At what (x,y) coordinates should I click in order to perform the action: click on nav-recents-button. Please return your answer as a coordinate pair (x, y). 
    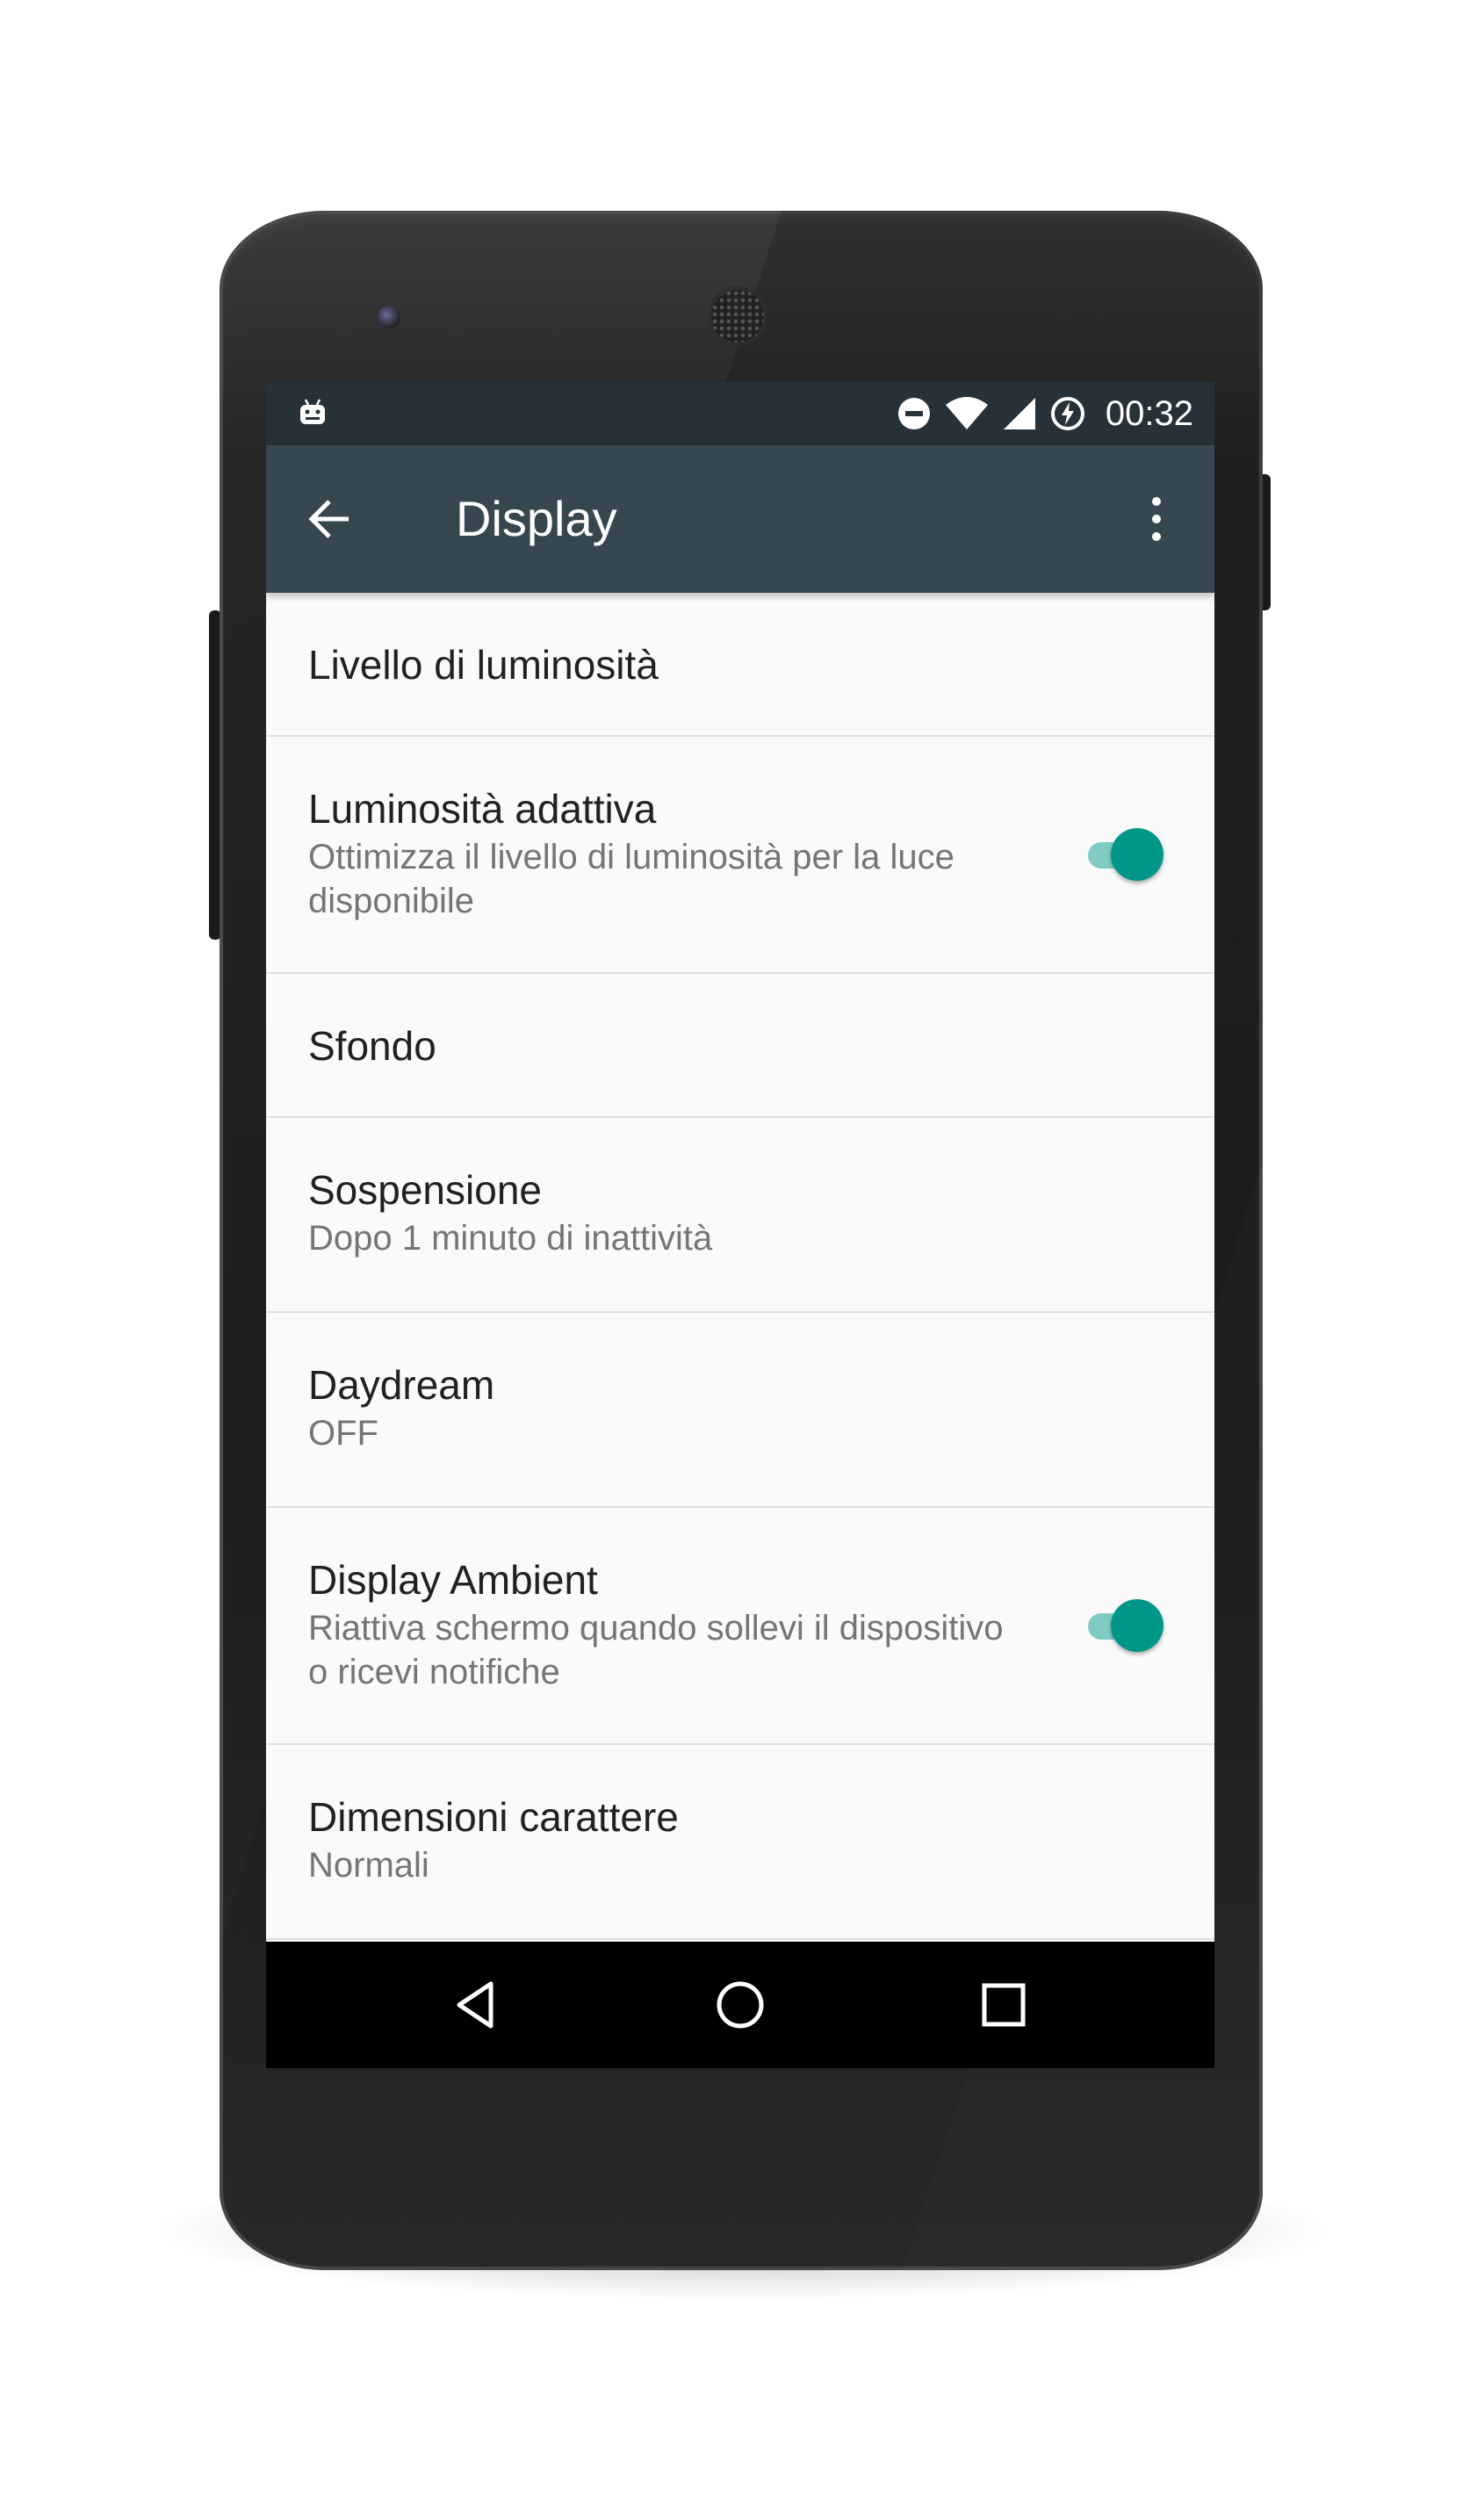
    Looking at the image, I should click on (1003, 2005).